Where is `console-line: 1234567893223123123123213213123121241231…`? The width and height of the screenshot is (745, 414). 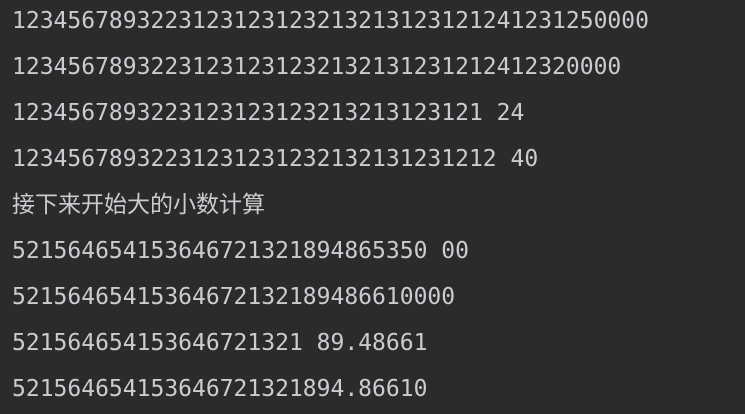 console-line: 1234567893223123123123213213123121241231… is located at coordinates (330, 21).